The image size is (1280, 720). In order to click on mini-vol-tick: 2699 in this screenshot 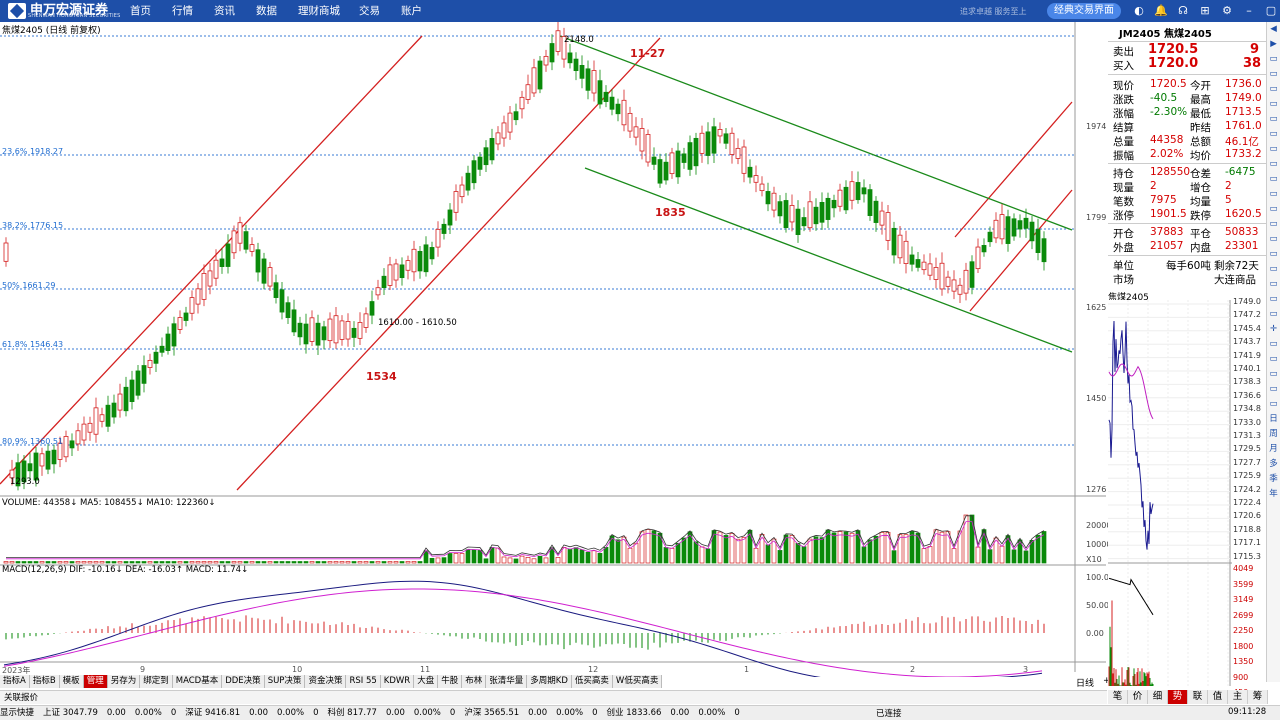, I will do `click(1243, 615)`.